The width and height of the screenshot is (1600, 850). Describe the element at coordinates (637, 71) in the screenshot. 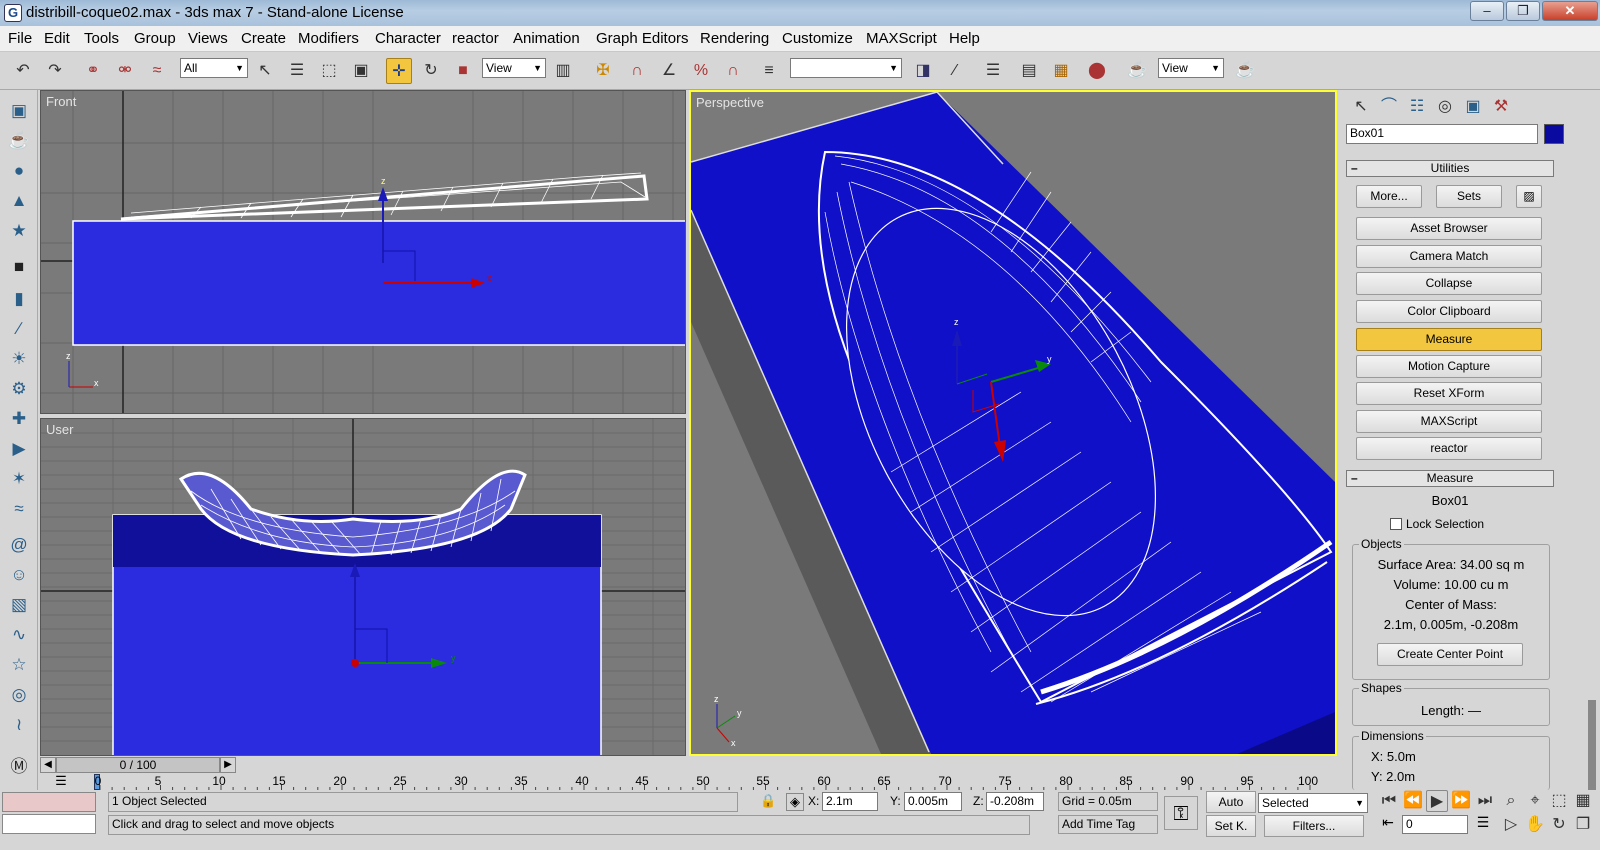

I see `snap-toggle-icon: ∩` at that location.